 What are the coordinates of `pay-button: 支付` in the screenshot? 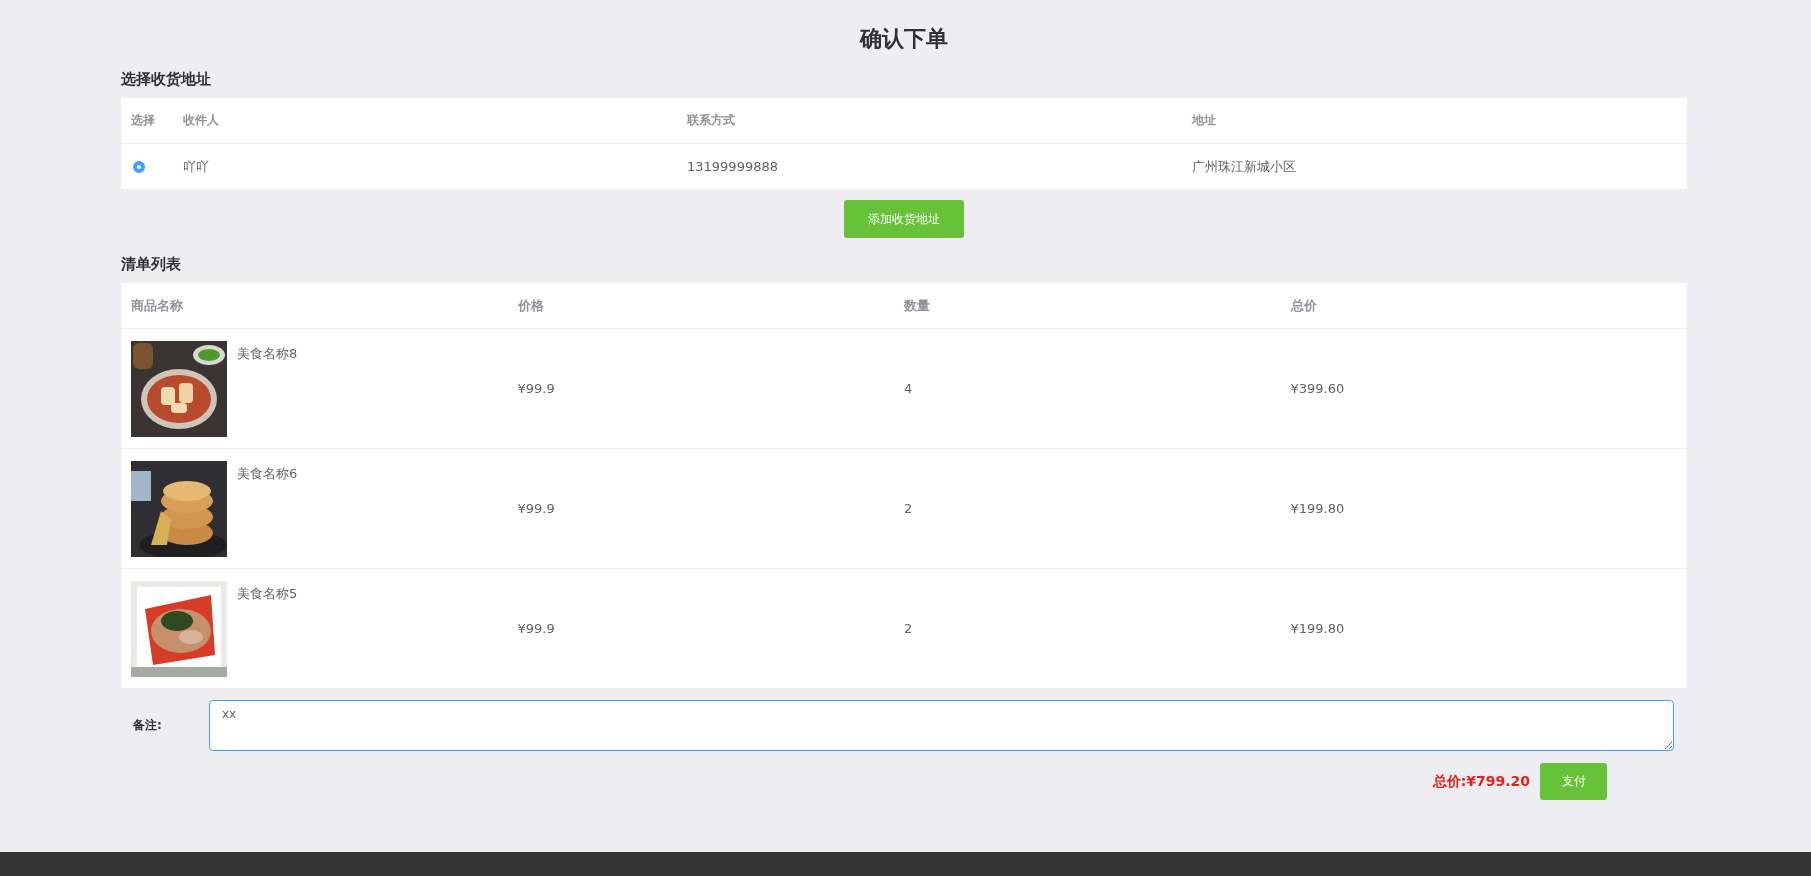 It's located at (1573, 781).